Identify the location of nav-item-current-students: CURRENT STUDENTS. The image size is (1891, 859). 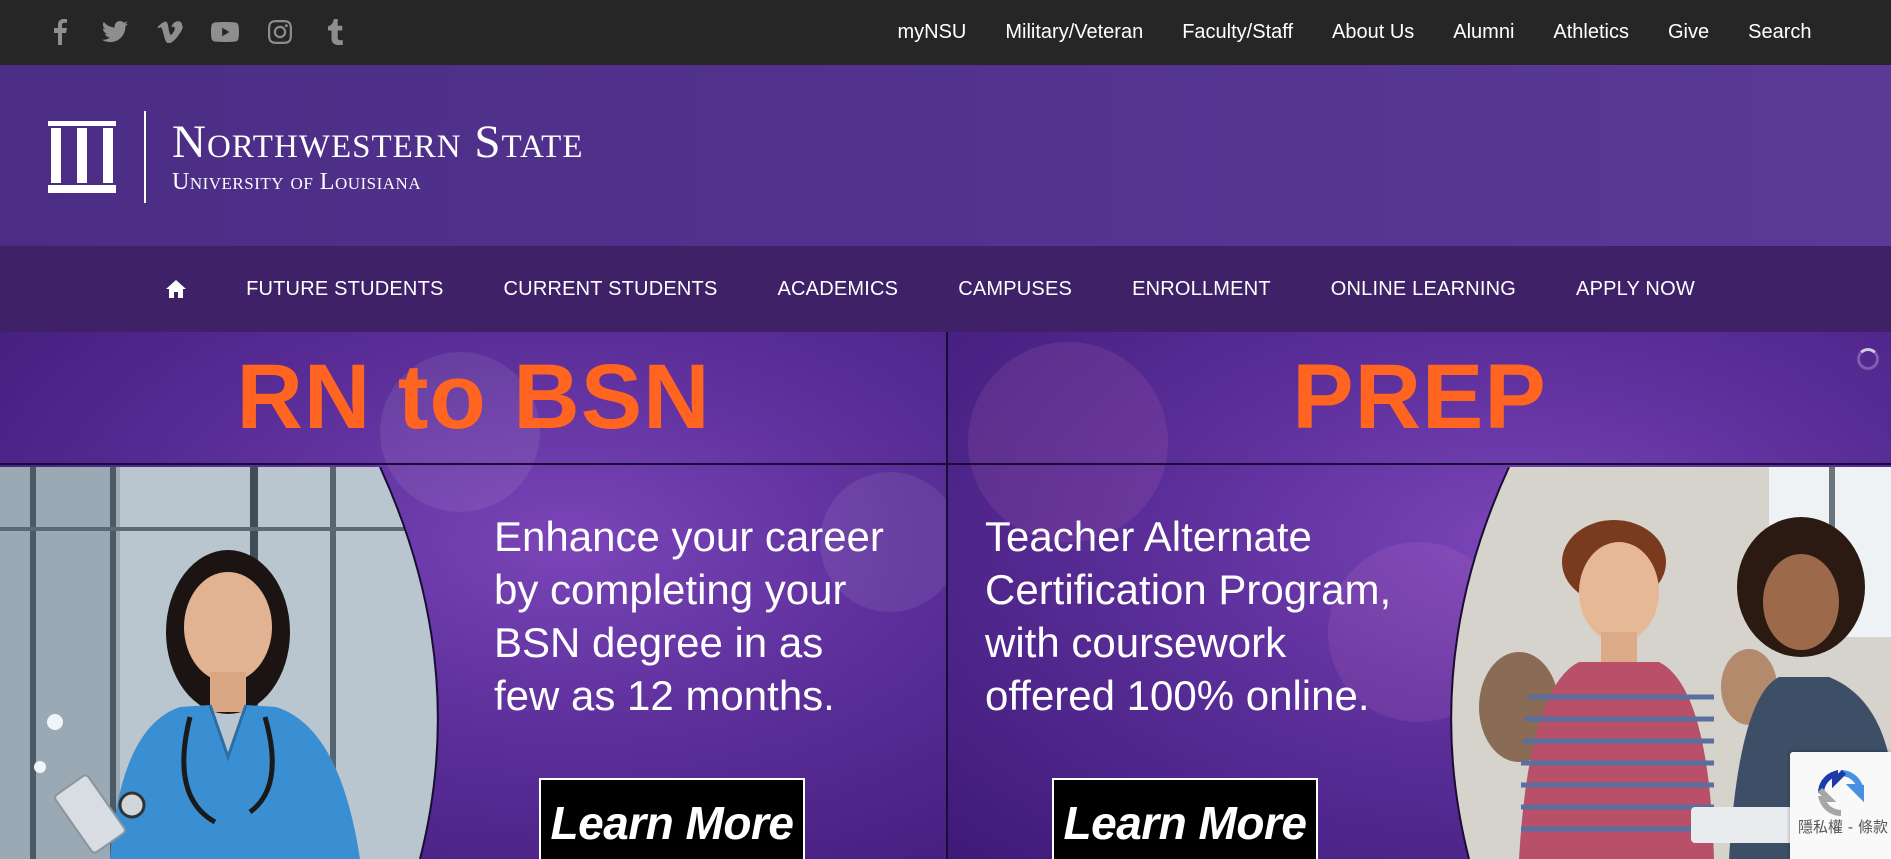
(611, 289).